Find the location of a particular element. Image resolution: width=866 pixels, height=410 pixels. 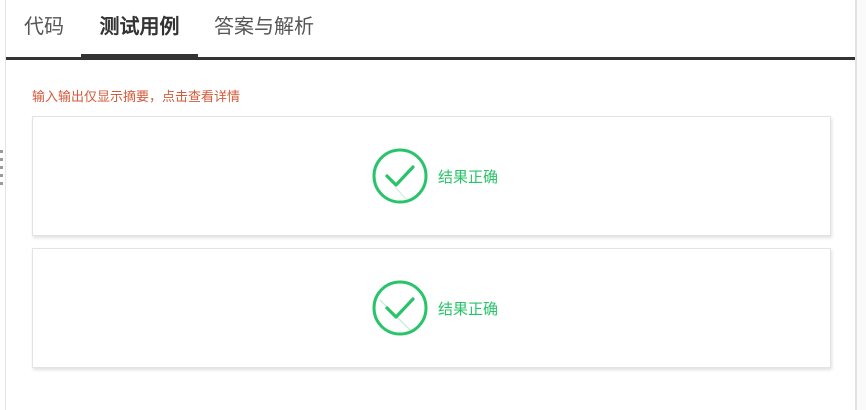

right-gutter is located at coordinates (861, 205).